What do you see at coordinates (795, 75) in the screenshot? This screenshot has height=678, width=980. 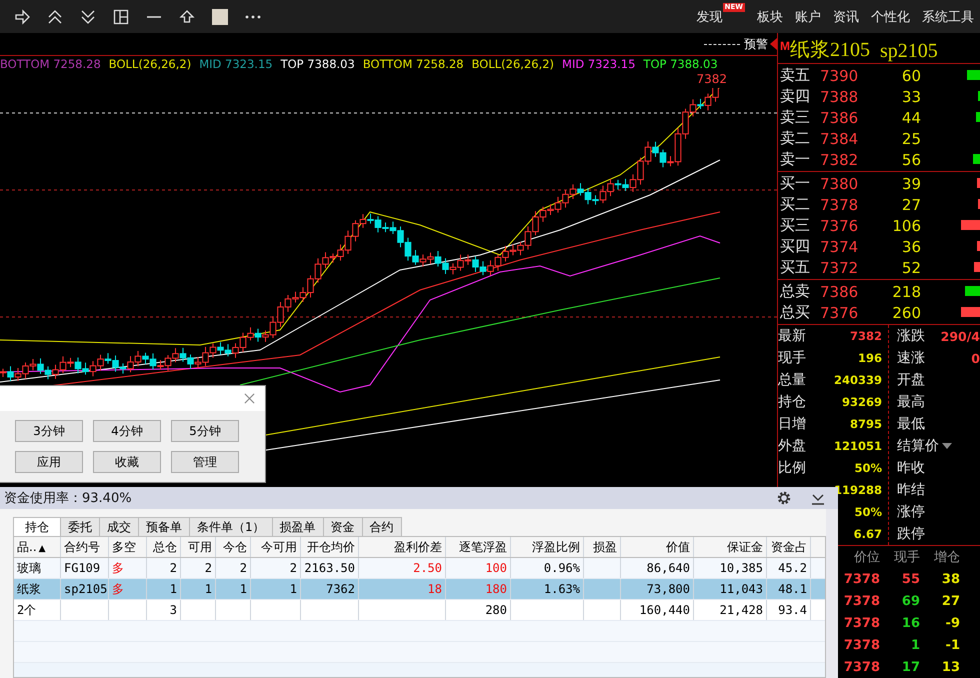 I see `order-book-label: 卖五` at bounding box center [795, 75].